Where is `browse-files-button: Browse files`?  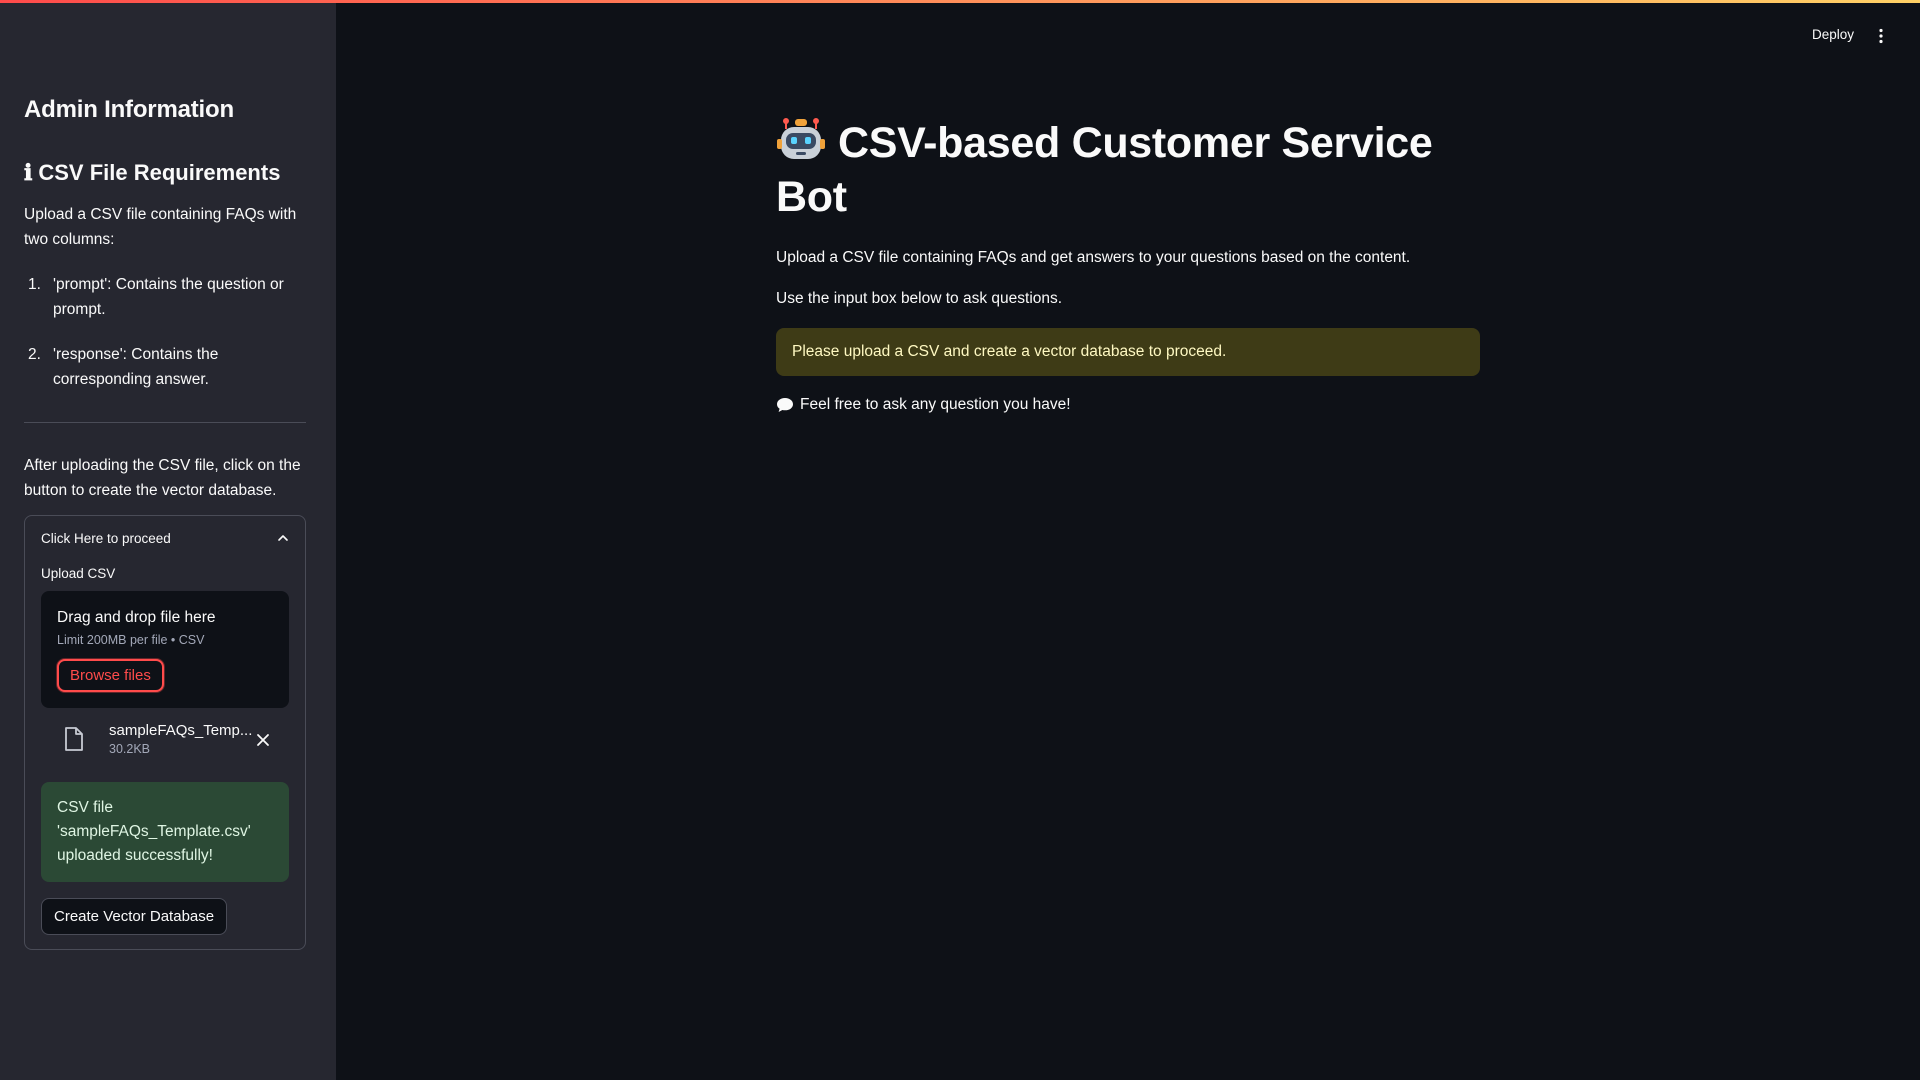
browse-files-button: Browse files is located at coordinates (110, 675).